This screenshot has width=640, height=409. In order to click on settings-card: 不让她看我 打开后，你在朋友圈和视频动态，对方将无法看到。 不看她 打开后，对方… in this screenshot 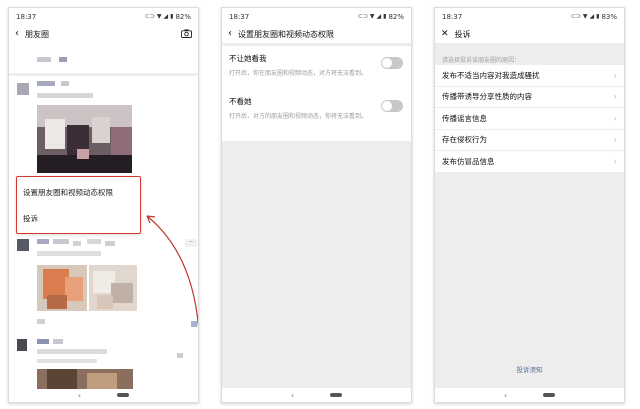, I will do `click(316, 93)`.